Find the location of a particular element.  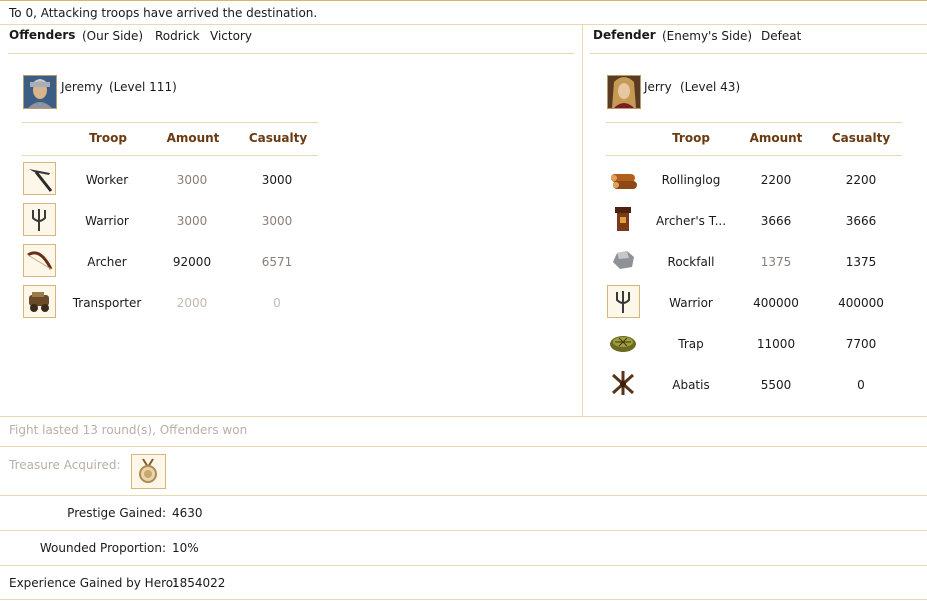

offender-troop-name: Warrior is located at coordinates (107, 221).